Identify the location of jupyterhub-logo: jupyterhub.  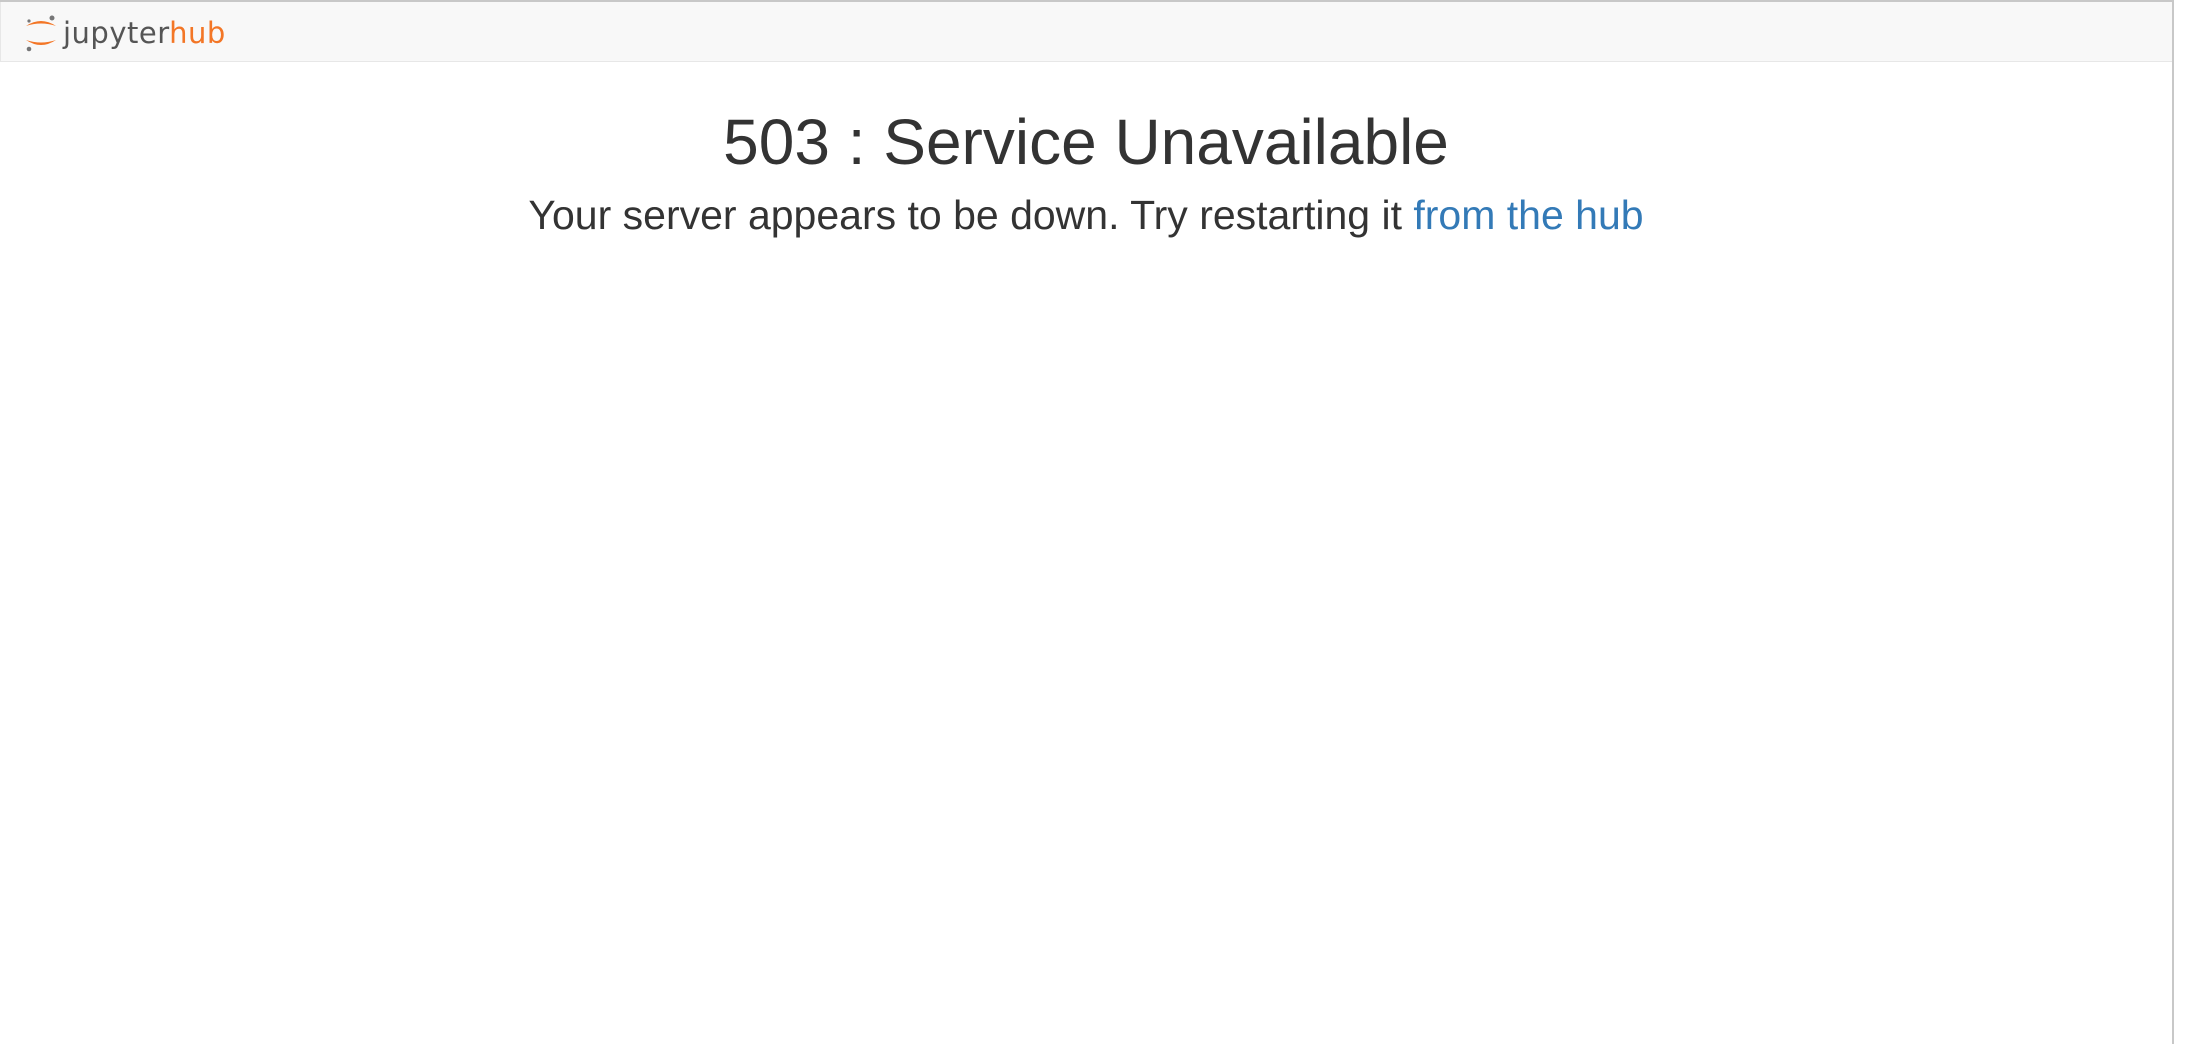
(123, 33).